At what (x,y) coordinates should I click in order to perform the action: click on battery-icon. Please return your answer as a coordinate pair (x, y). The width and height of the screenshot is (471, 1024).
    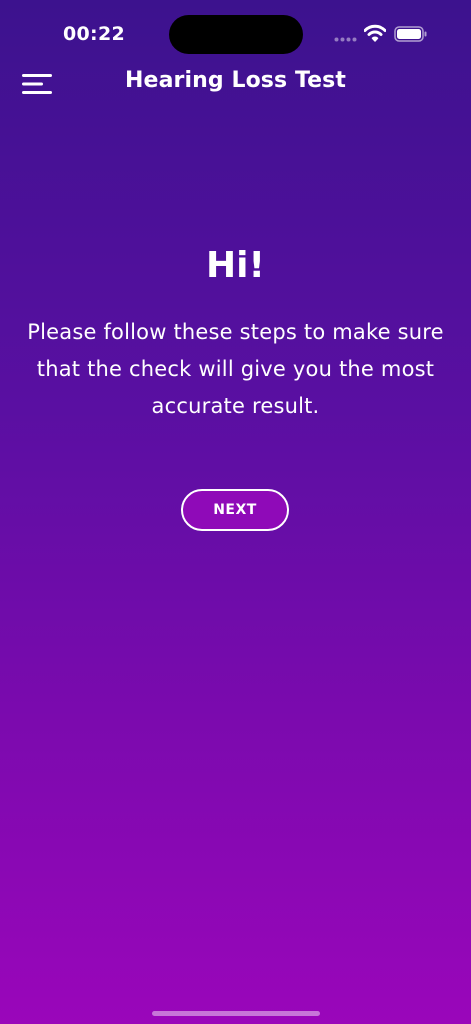
    Looking at the image, I should click on (410, 34).